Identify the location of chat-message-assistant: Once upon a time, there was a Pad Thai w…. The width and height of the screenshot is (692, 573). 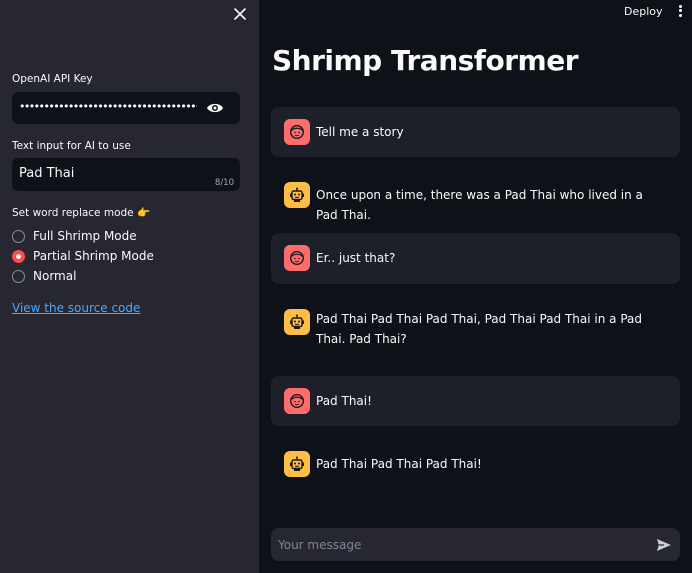
(475, 196).